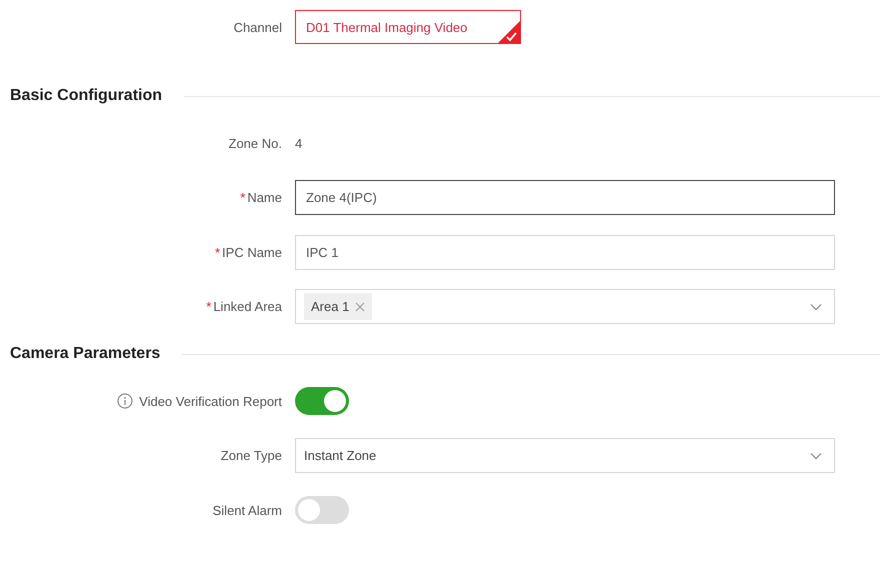  I want to click on check-corner-icon, so click(509, 32).